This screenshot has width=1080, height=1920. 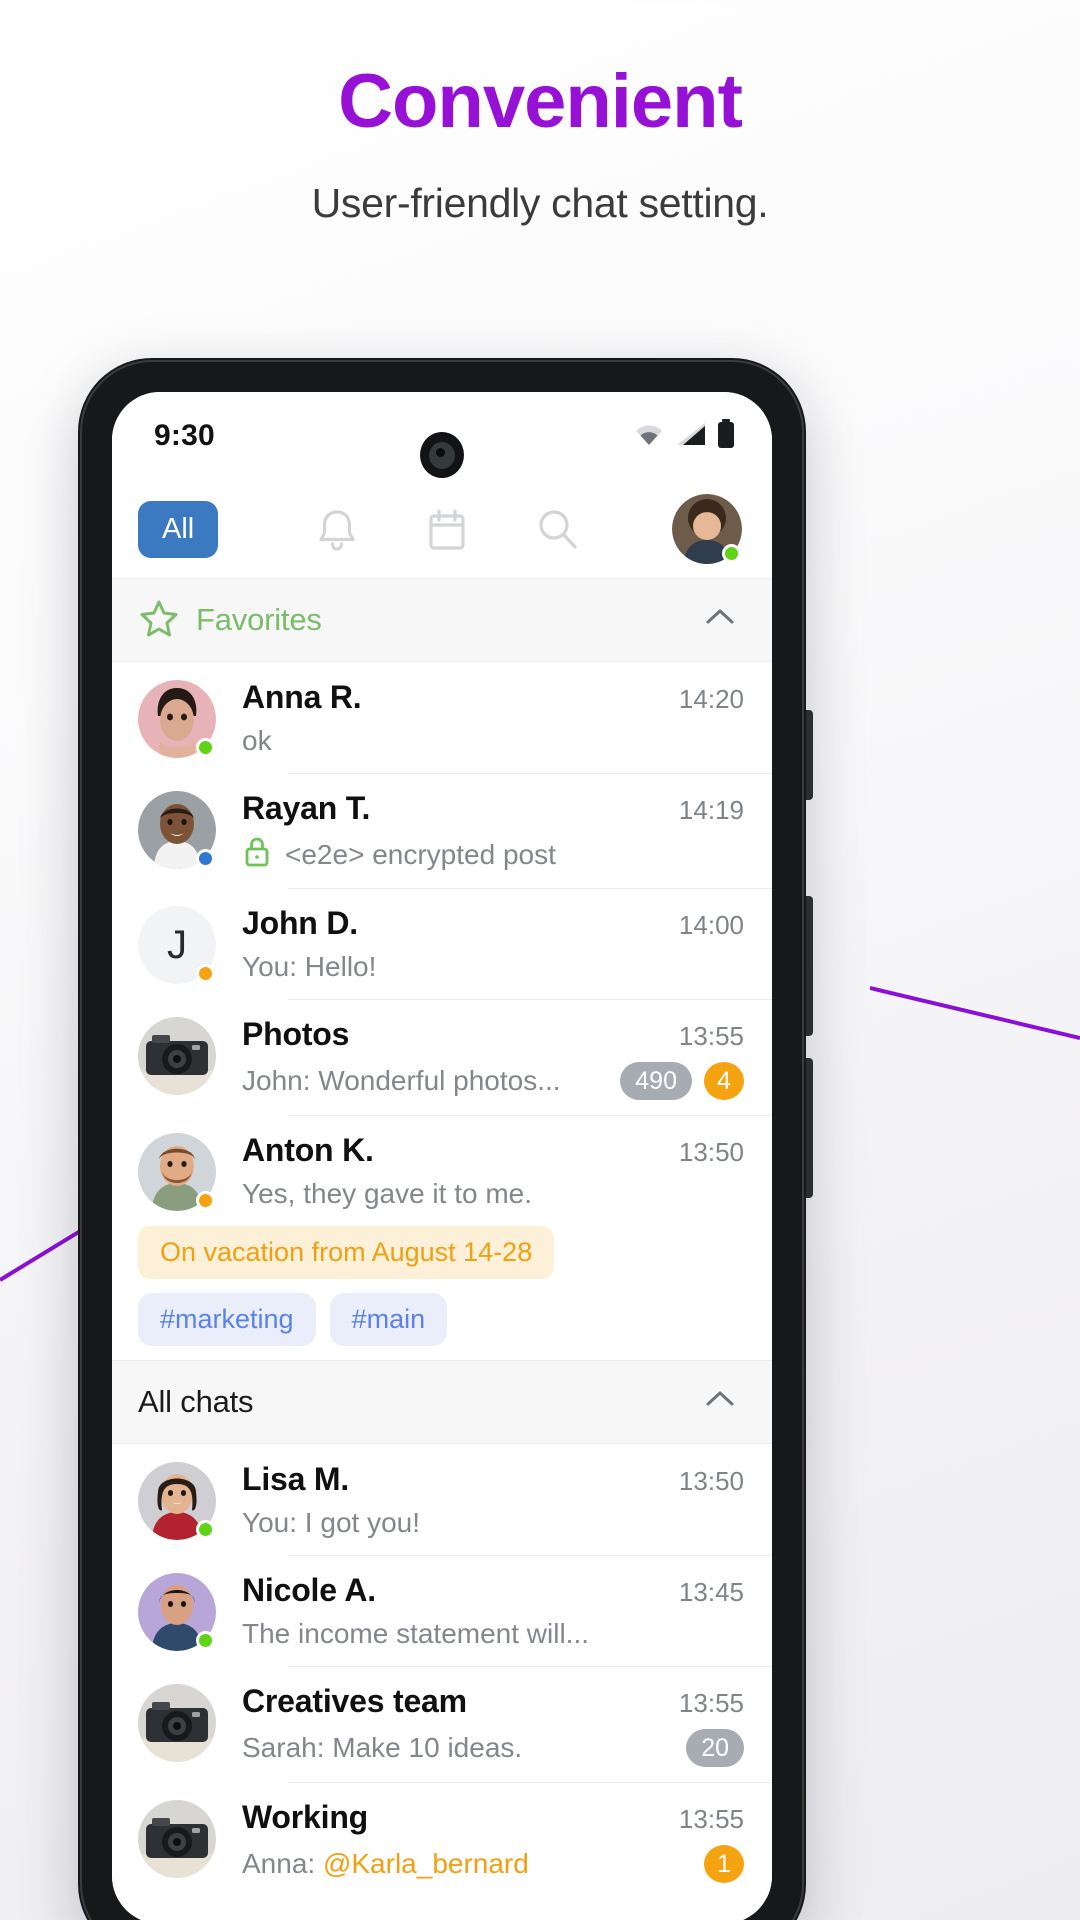 What do you see at coordinates (346, 1252) in the screenshot?
I see `vacation-status-banner: On vacation from August 14-28` at bounding box center [346, 1252].